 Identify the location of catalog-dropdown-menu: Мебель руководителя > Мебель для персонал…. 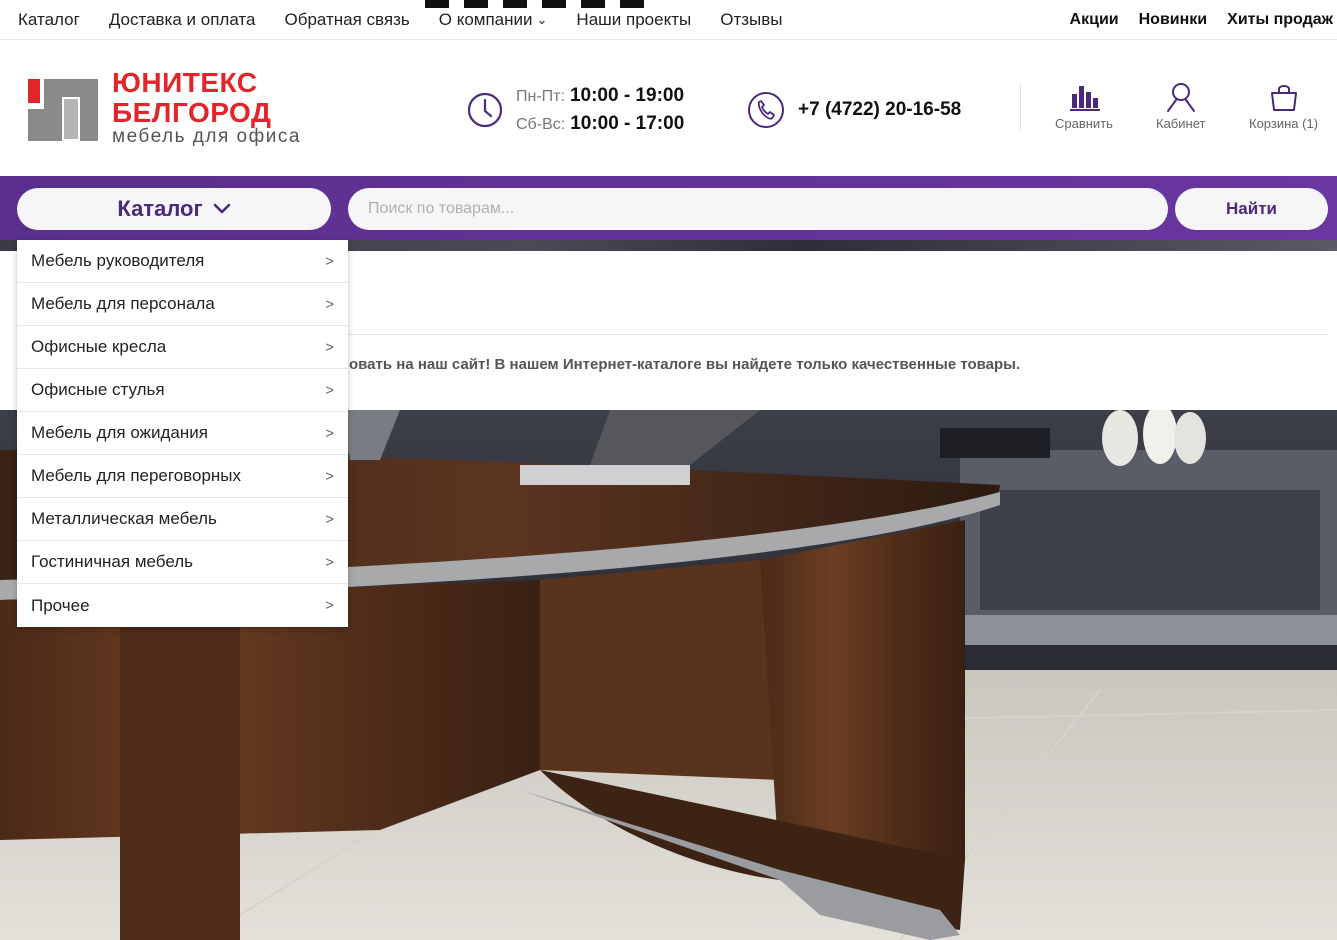
(182, 433).